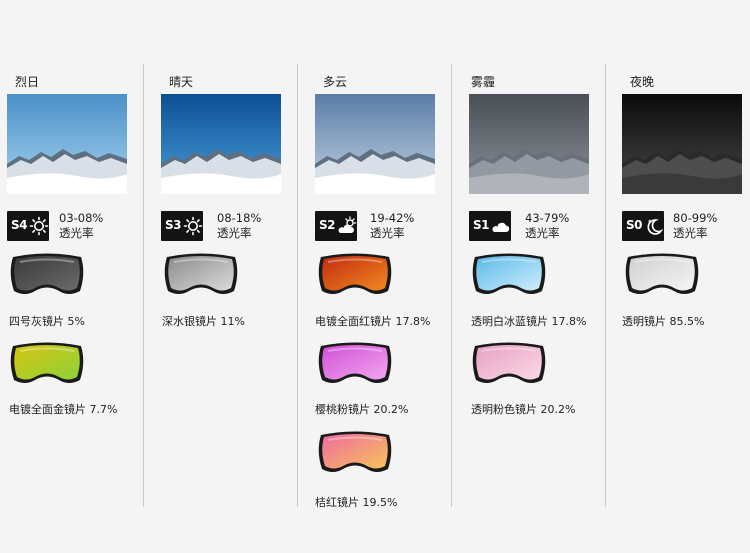 This screenshot has height=553, width=750. I want to click on moon-star-icon, so click(655, 227).